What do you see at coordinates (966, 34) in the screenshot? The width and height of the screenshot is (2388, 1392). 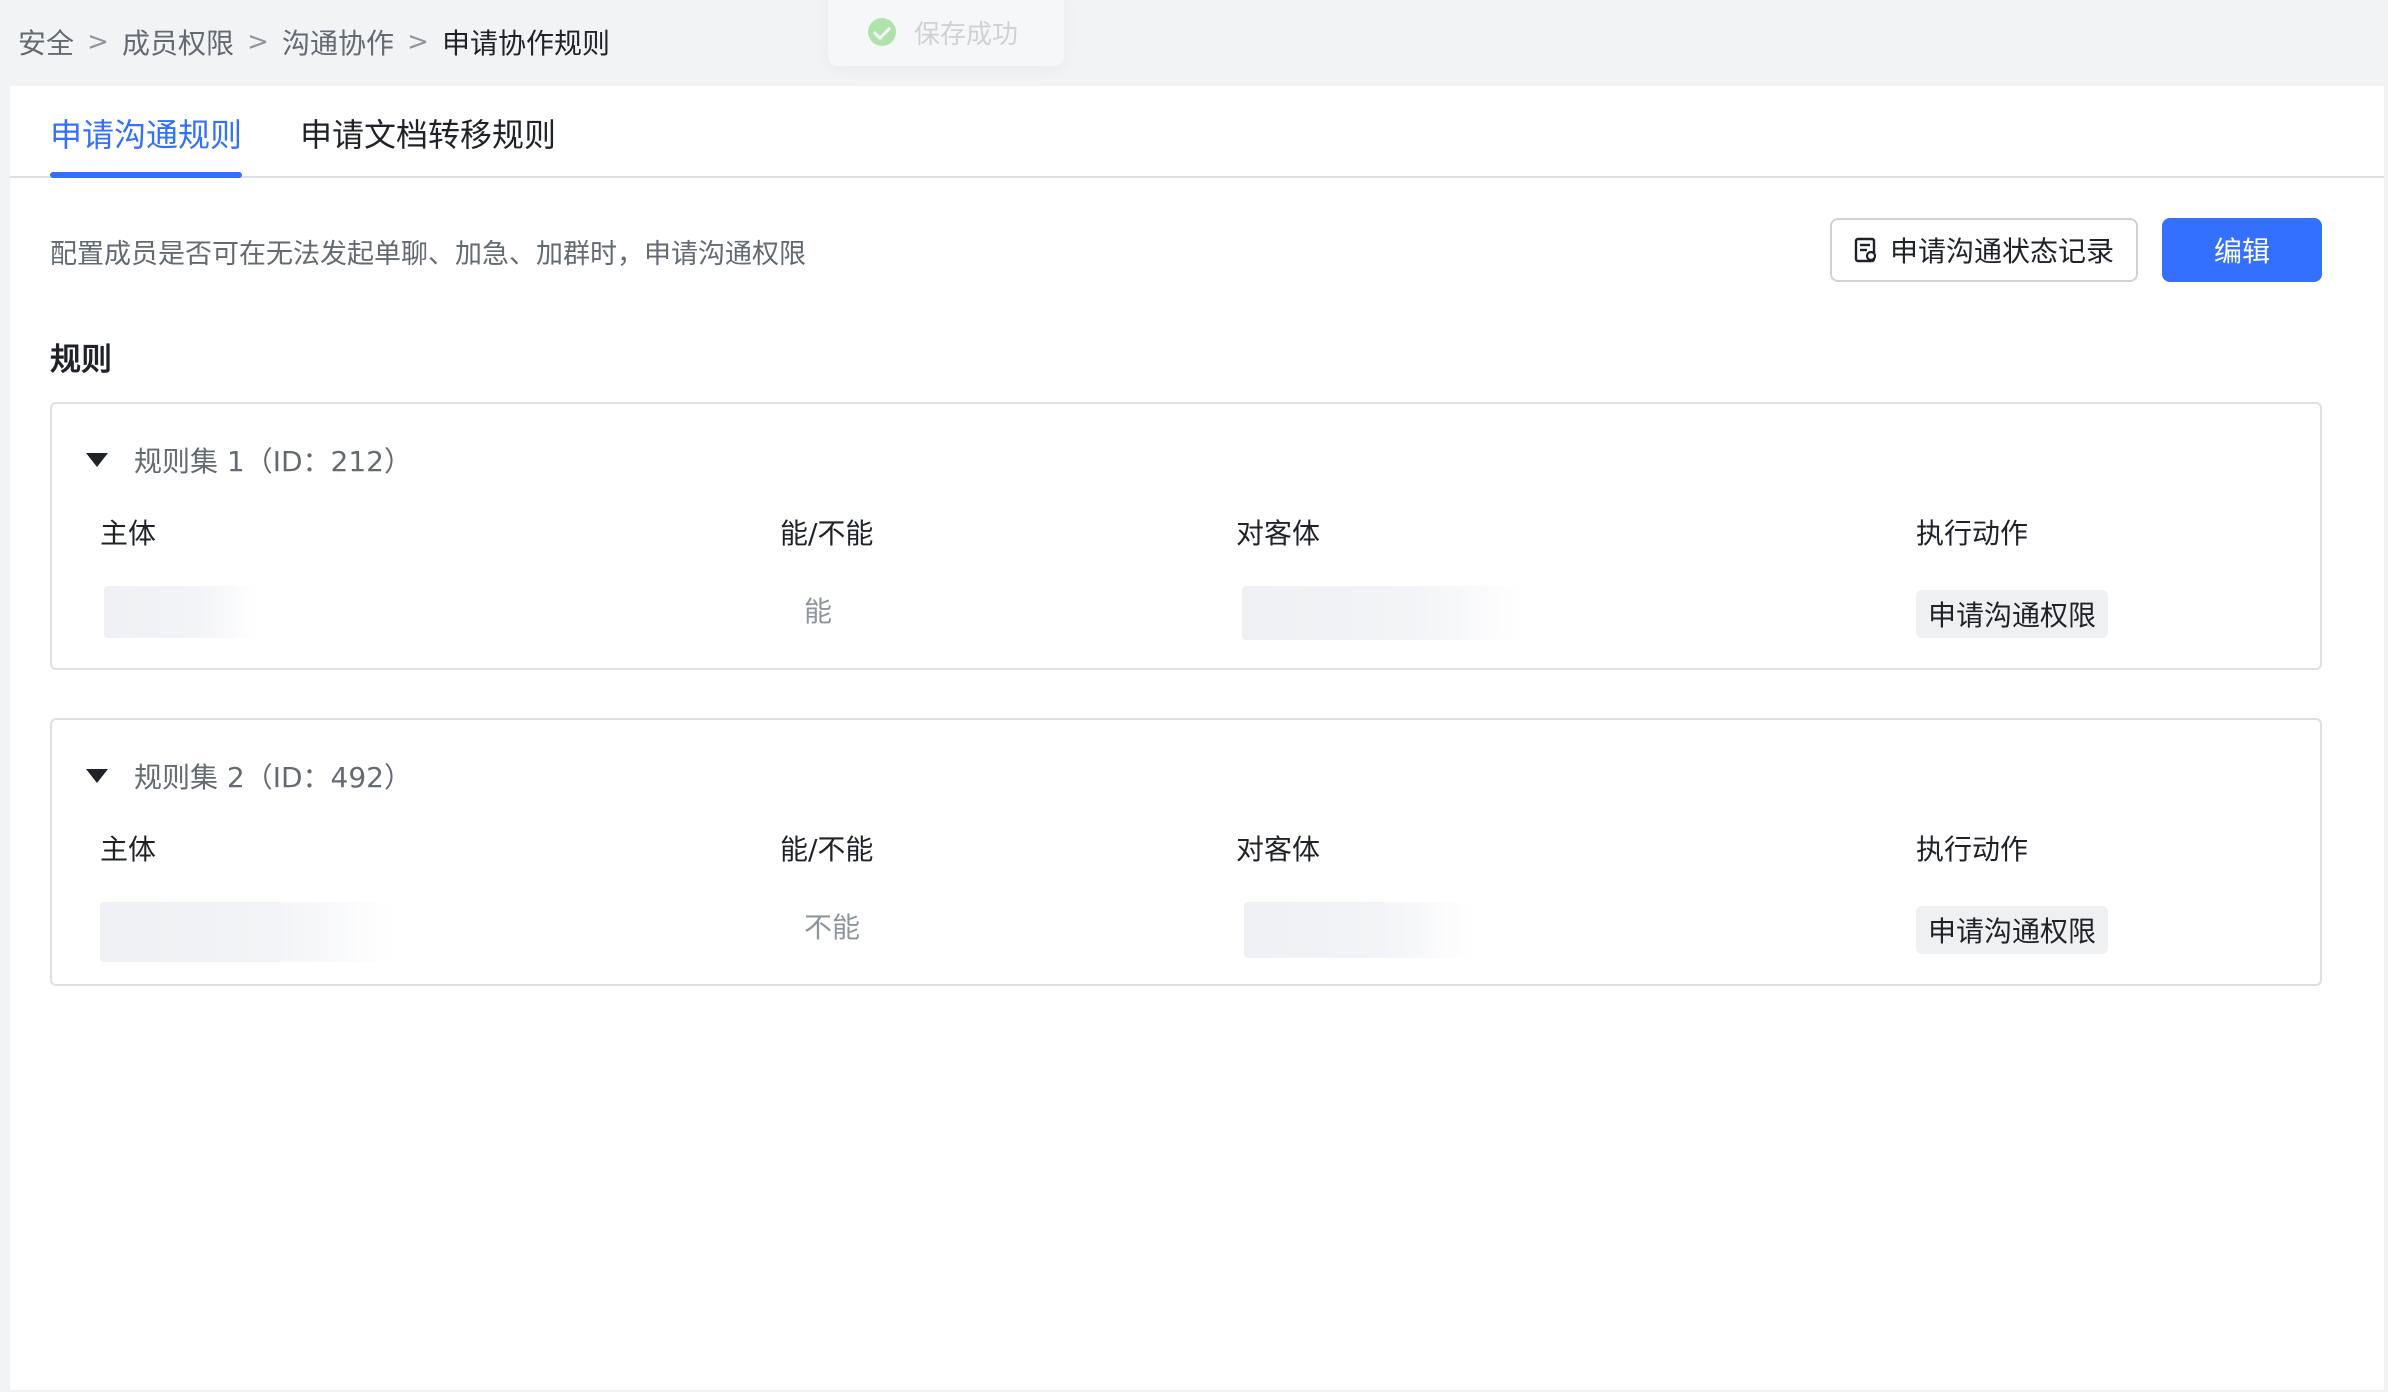 I see `toast-text: 保存成功` at bounding box center [966, 34].